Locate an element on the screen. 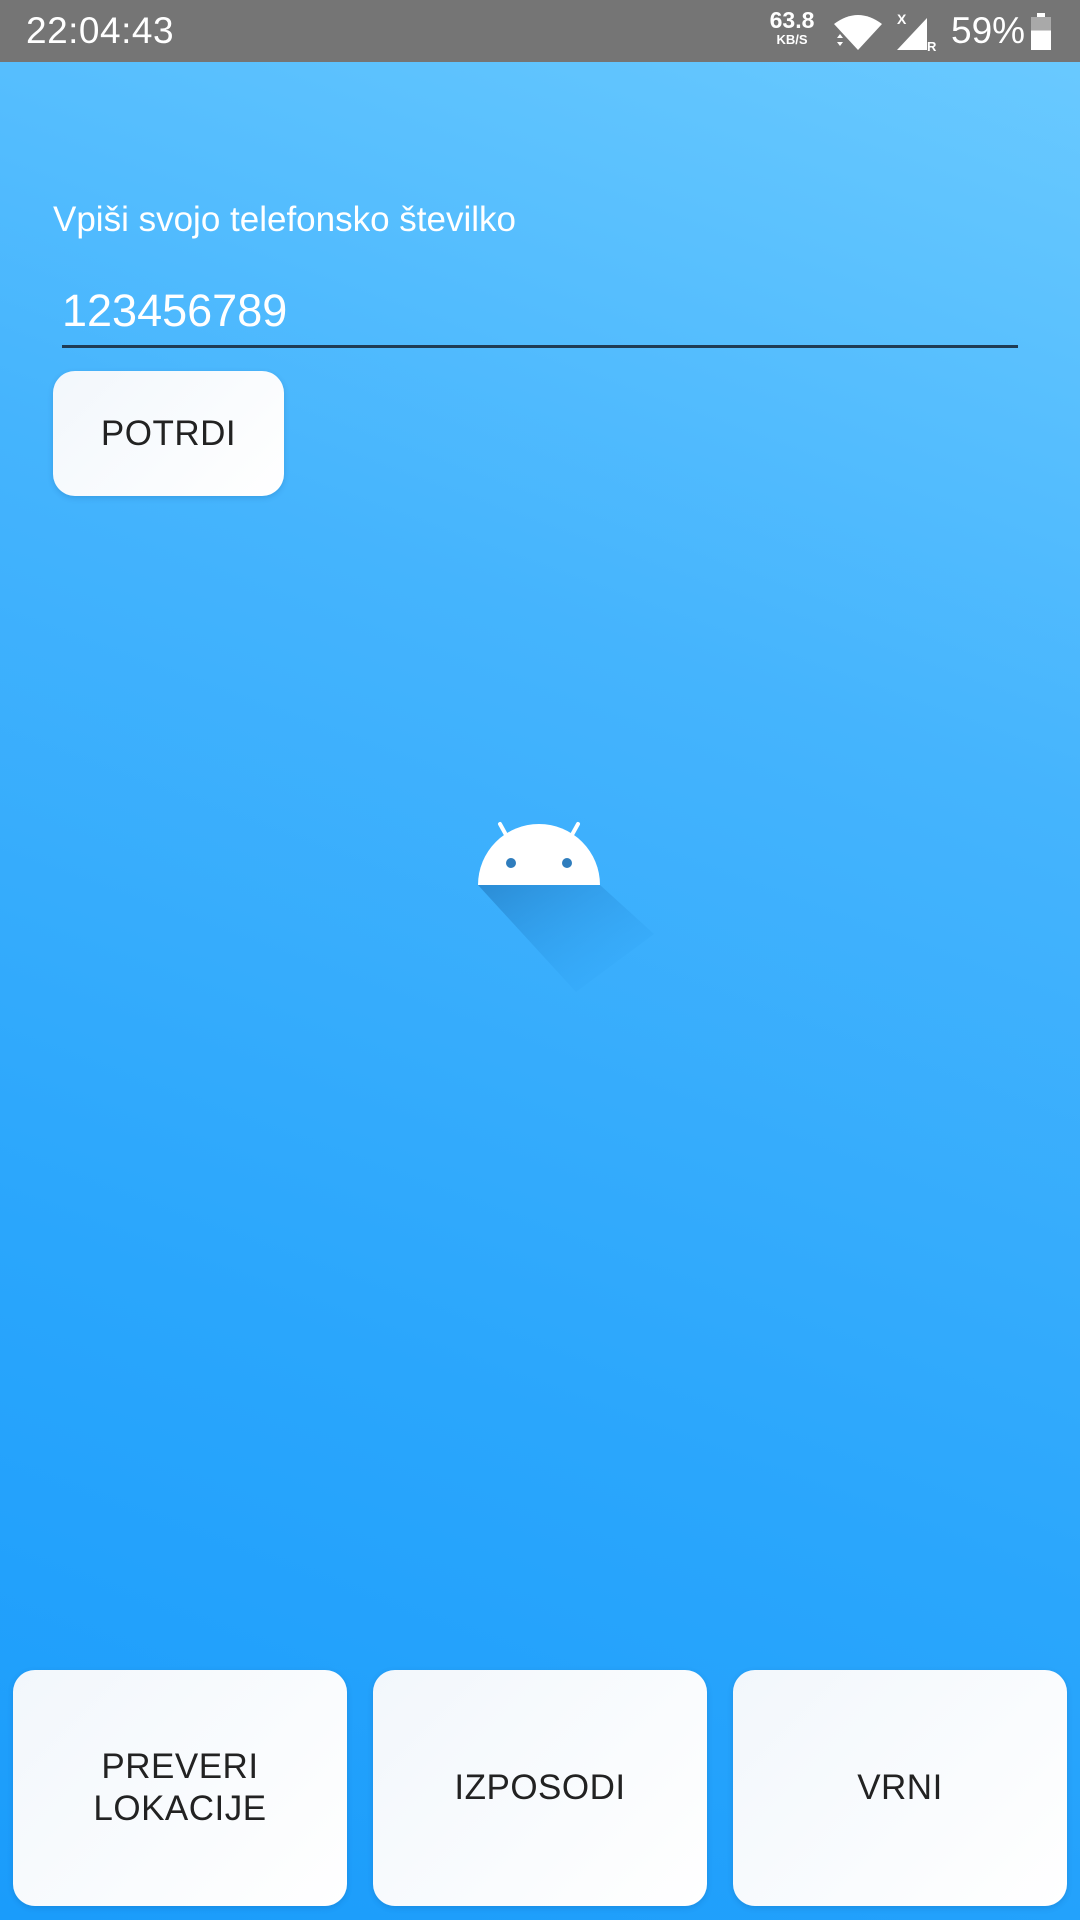 The image size is (1080, 1920). signal-no-data-mark: X is located at coordinates (902, 19).